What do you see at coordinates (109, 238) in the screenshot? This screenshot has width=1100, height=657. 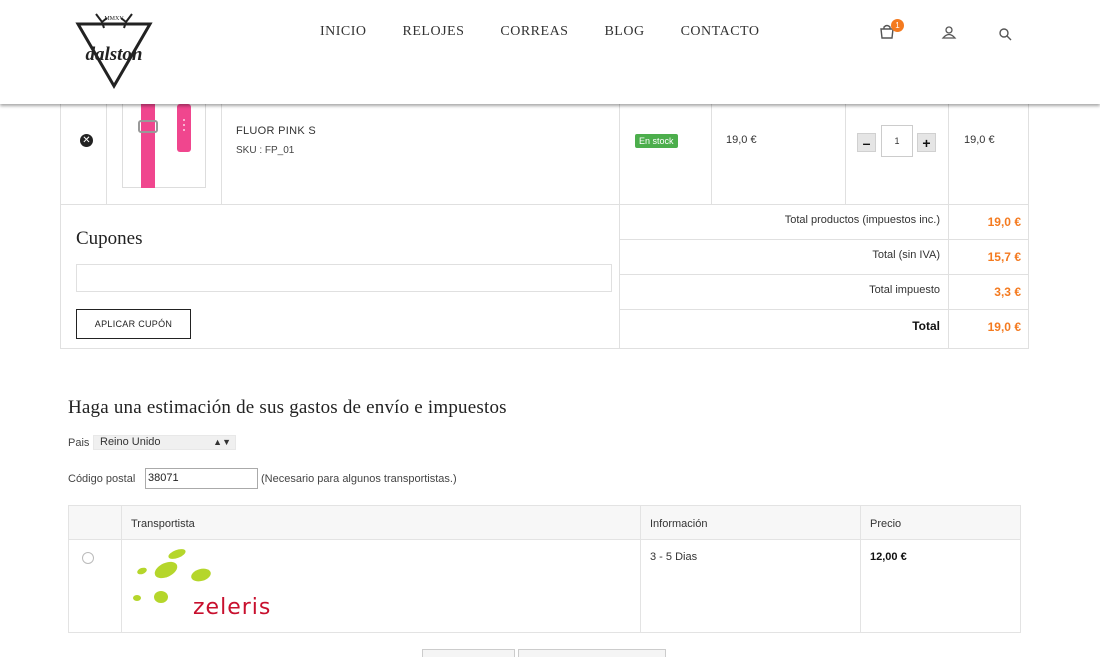 I see `coupon-title: Cupones` at bounding box center [109, 238].